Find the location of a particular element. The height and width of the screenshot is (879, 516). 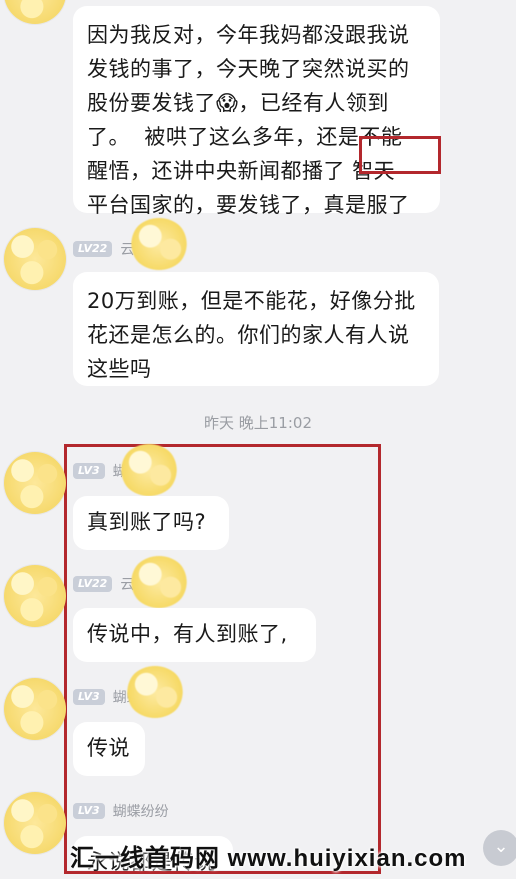

highlight-box is located at coordinates (400, 155).